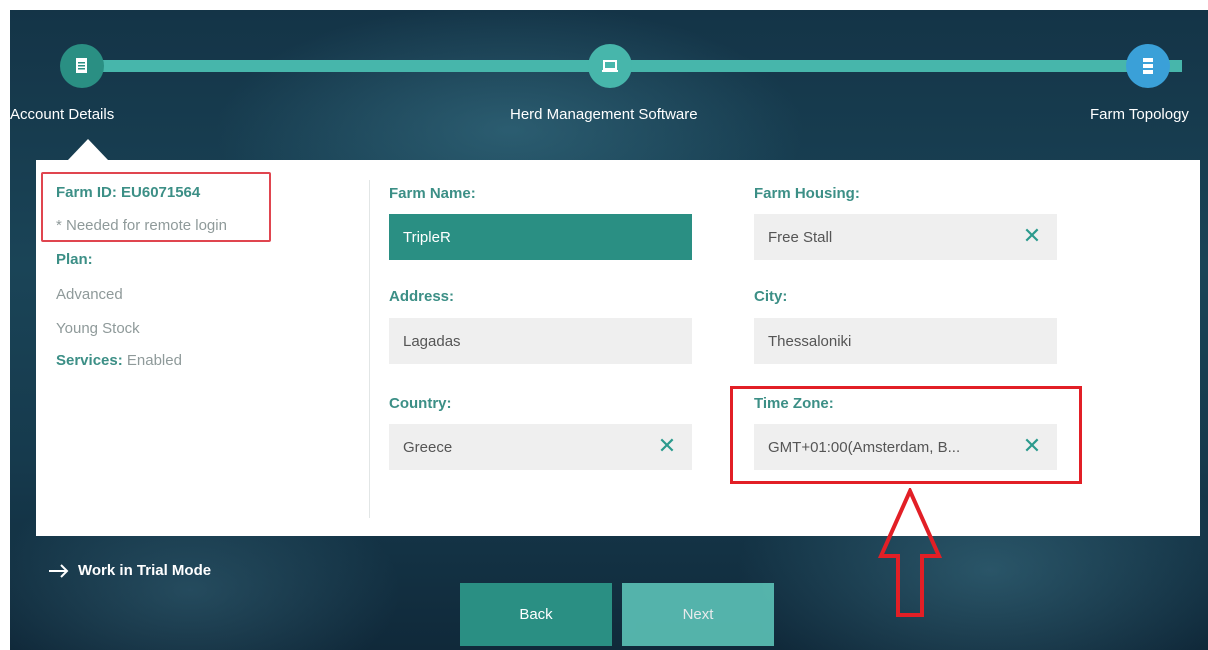 The image size is (1208, 650). What do you see at coordinates (905, 341) in the screenshot?
I see `city-input: Thessaloniki` at bounding box center [905, 341].